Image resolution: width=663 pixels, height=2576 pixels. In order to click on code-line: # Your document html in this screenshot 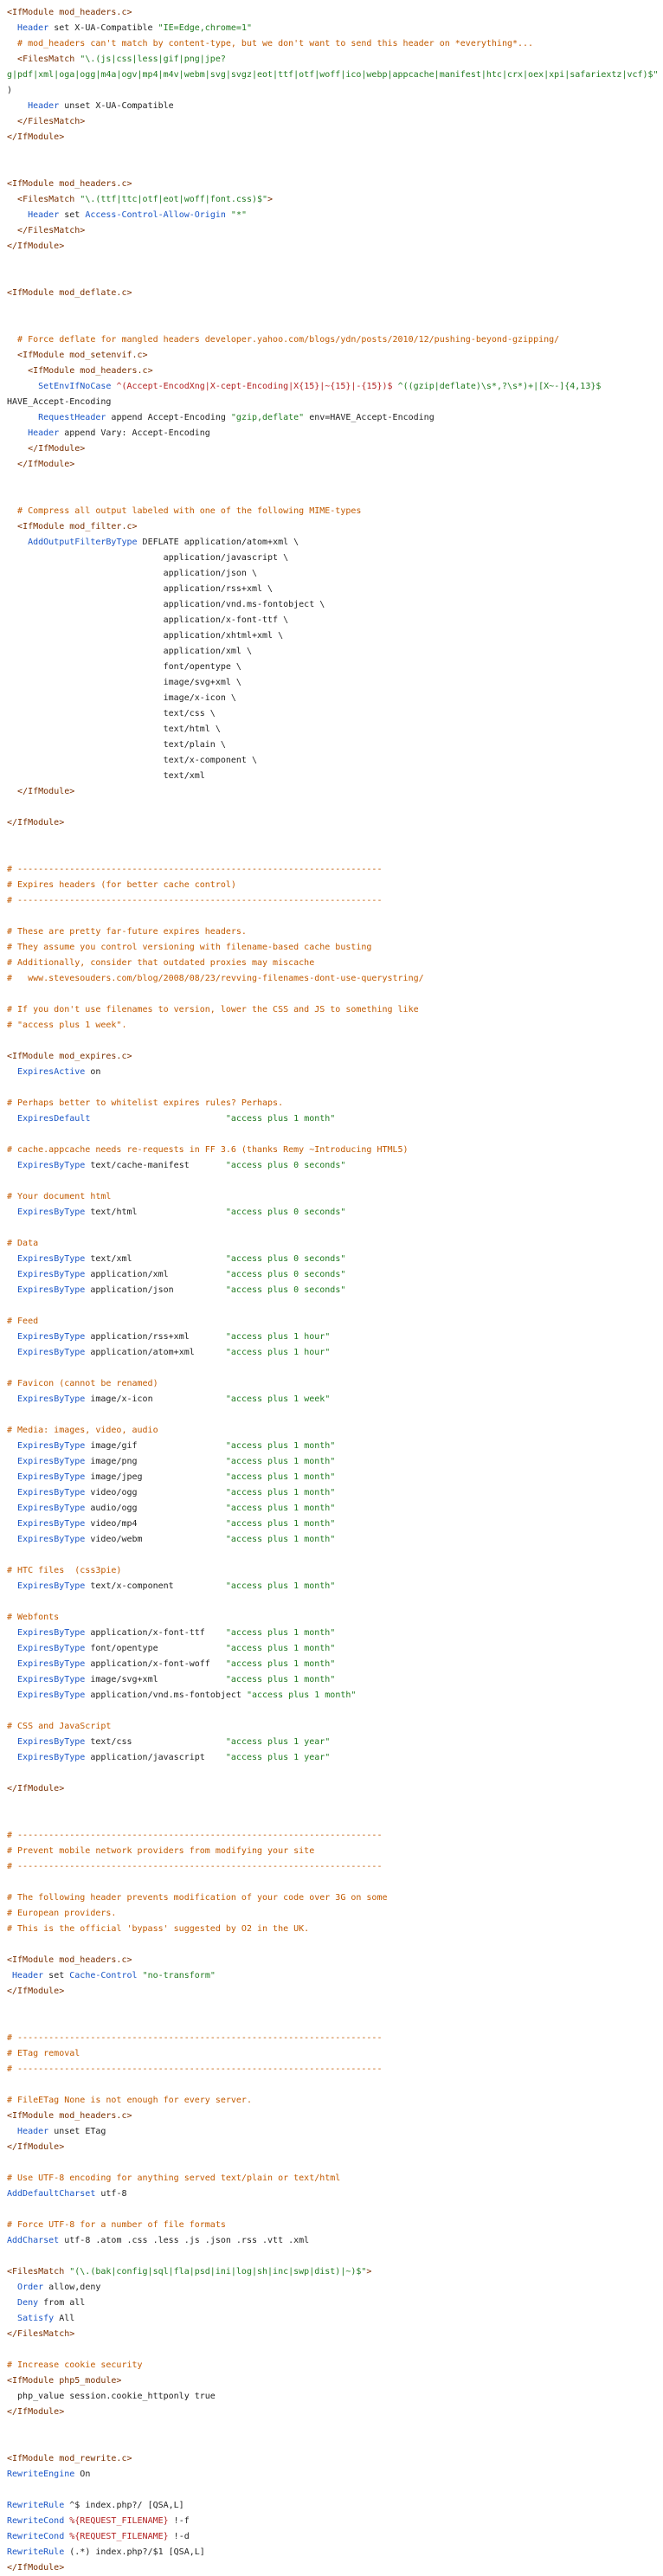, I will do `click(335, 1197)`.